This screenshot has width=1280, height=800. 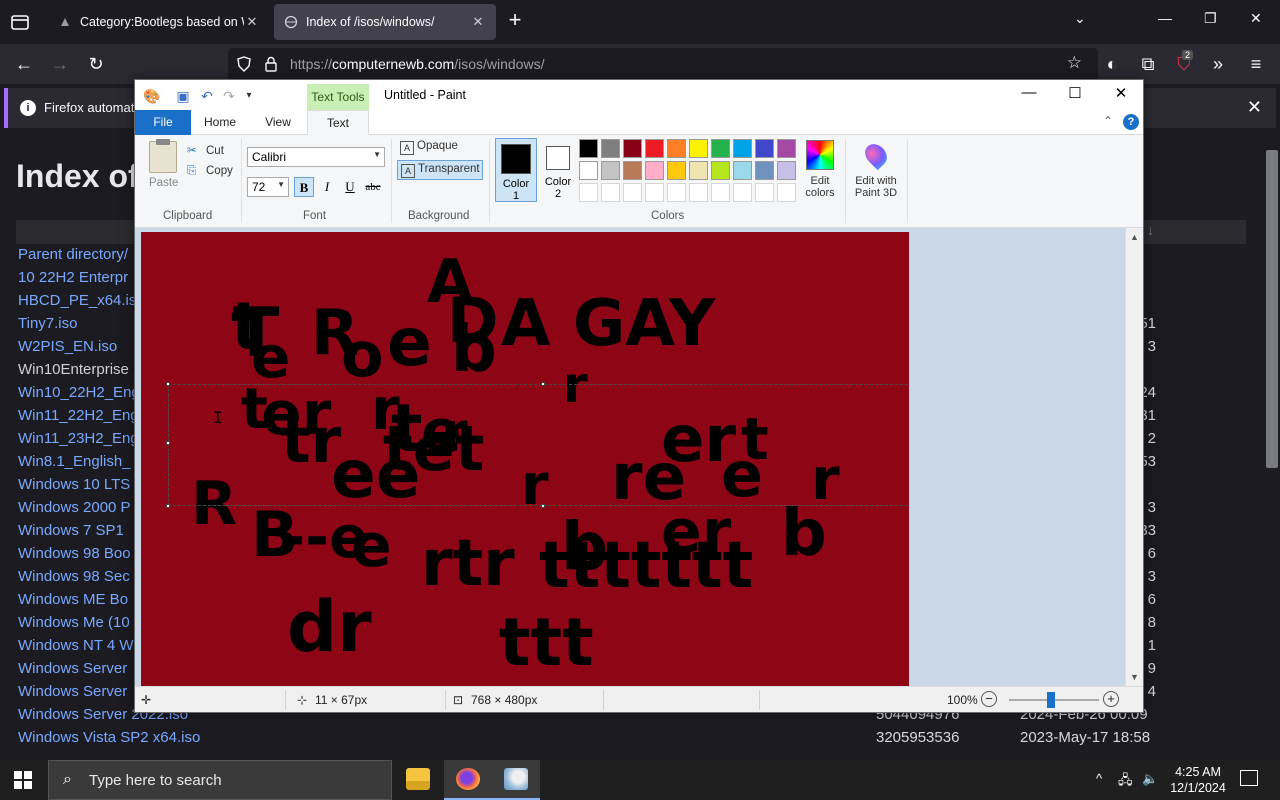 What do you see at coordinates (159, 22) in the screenshot?
I see `browser-tab-category-bootlegs: Category:Bootlegs based on Wi ✕` at bounding box center [159, 22].